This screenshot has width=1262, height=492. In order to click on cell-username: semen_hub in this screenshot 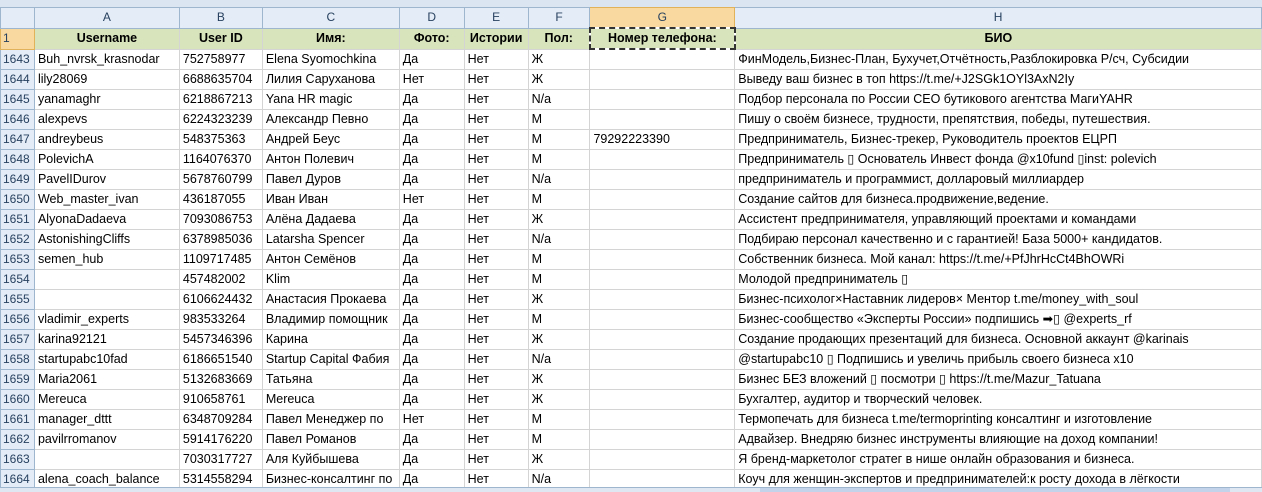, I will do `click(106, 259)`.